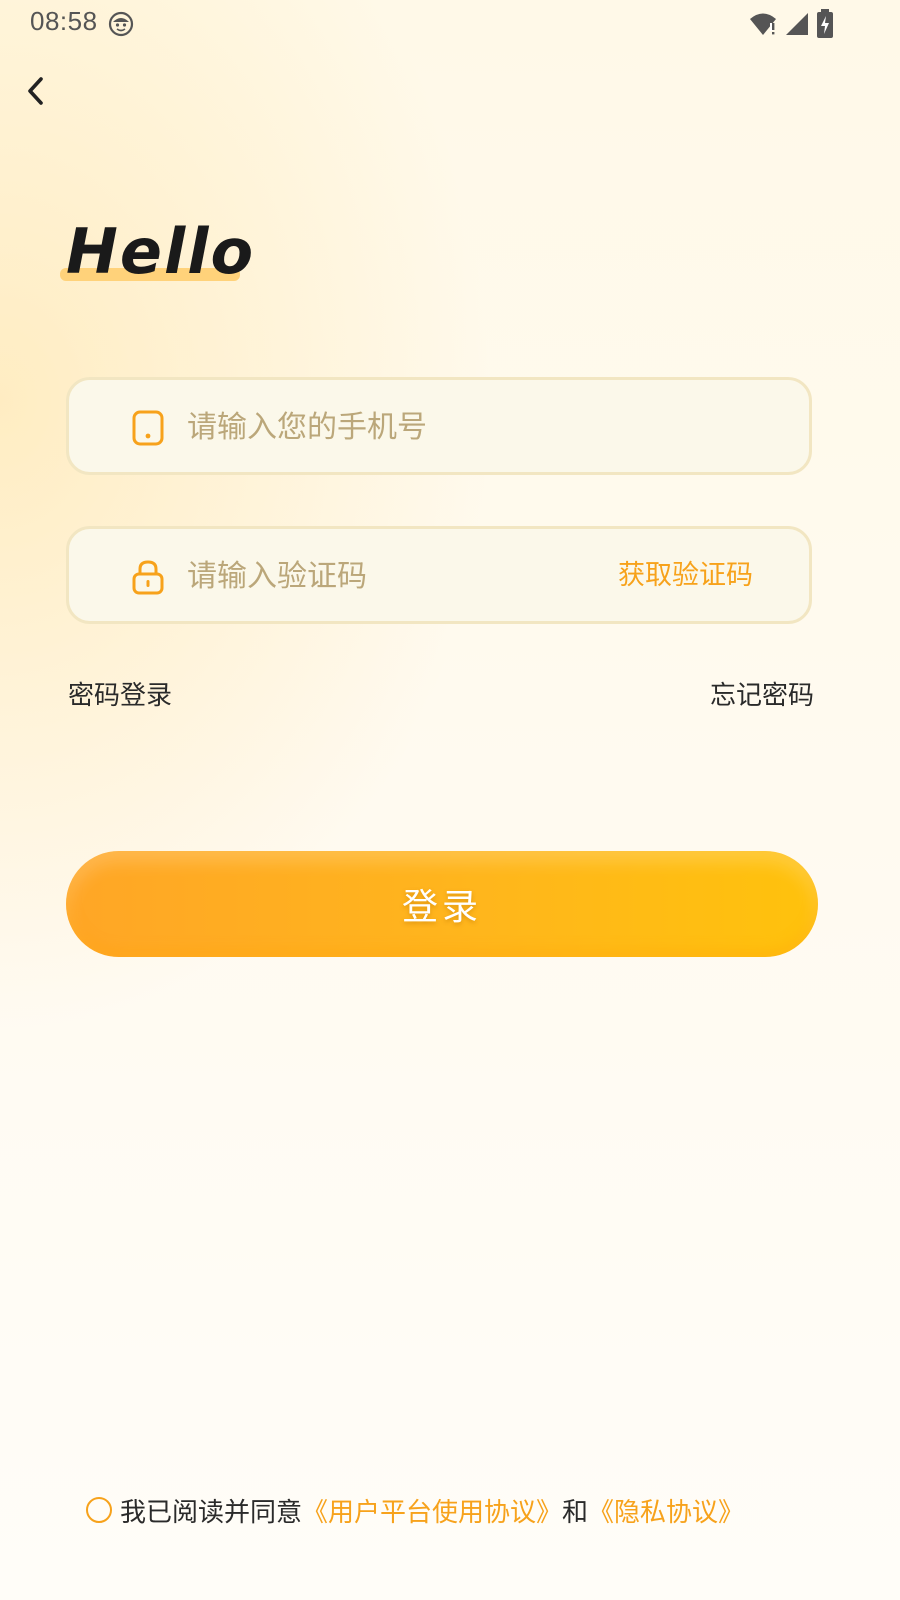 This screenshot has width=900, height=1600. I want to click on battery-charging-icon, so click(825, 26).